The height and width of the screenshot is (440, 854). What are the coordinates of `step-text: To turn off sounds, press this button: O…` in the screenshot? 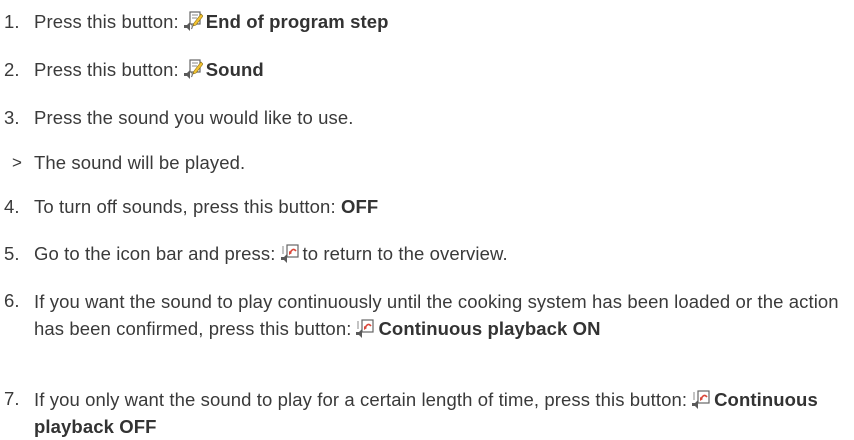 It's located at (206, 206).